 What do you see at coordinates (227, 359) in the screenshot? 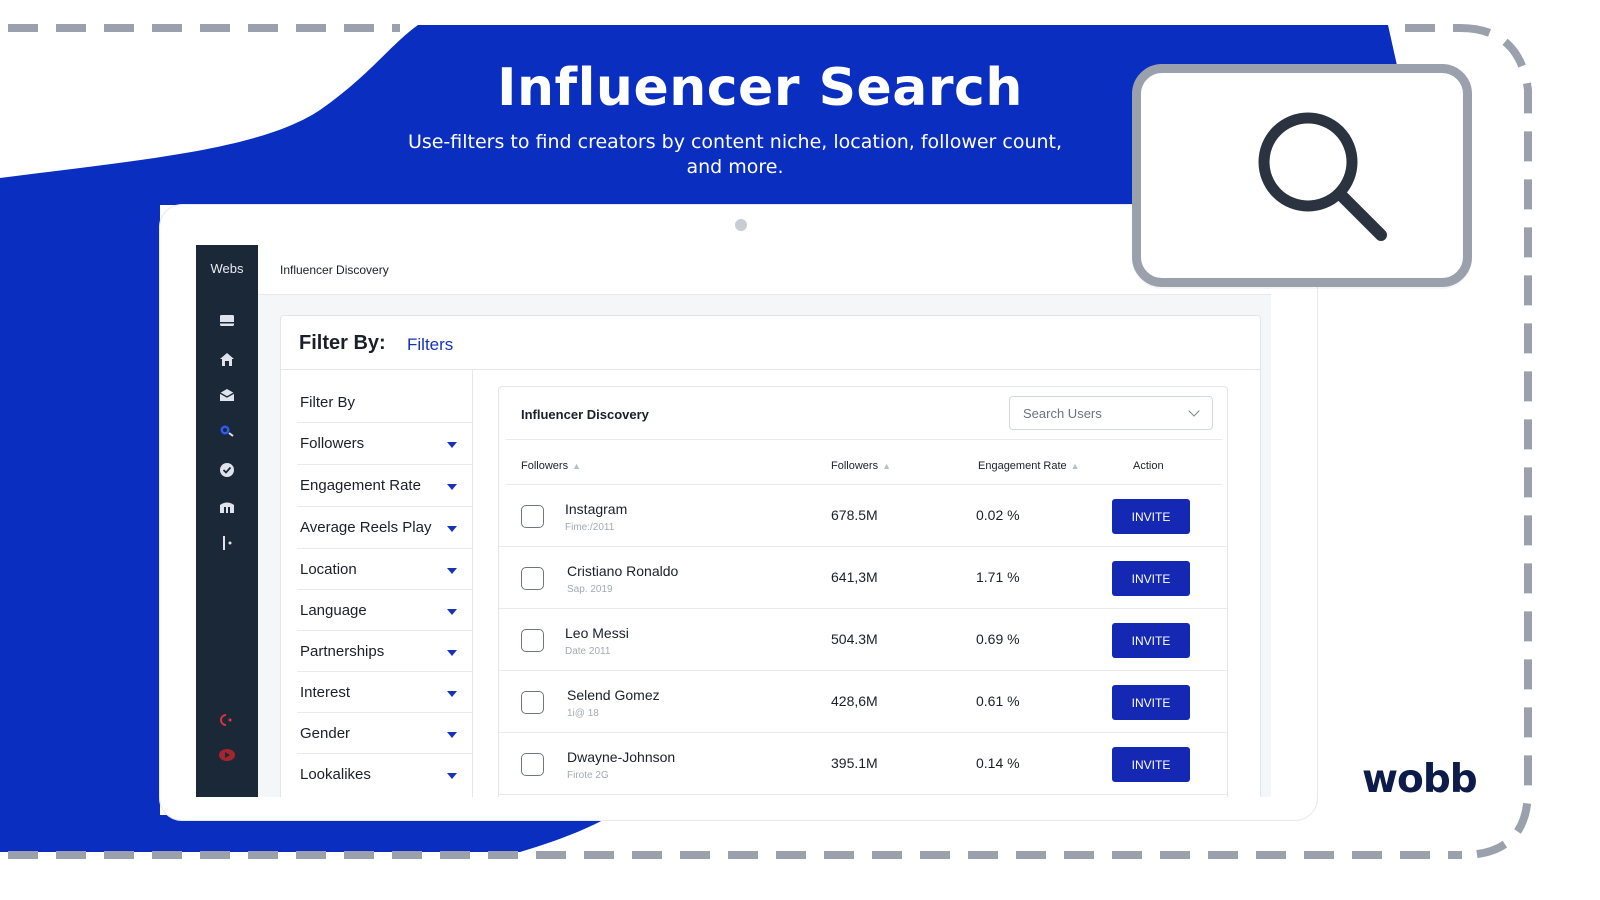
I see `home-icon` at bounding box center [227, 359].